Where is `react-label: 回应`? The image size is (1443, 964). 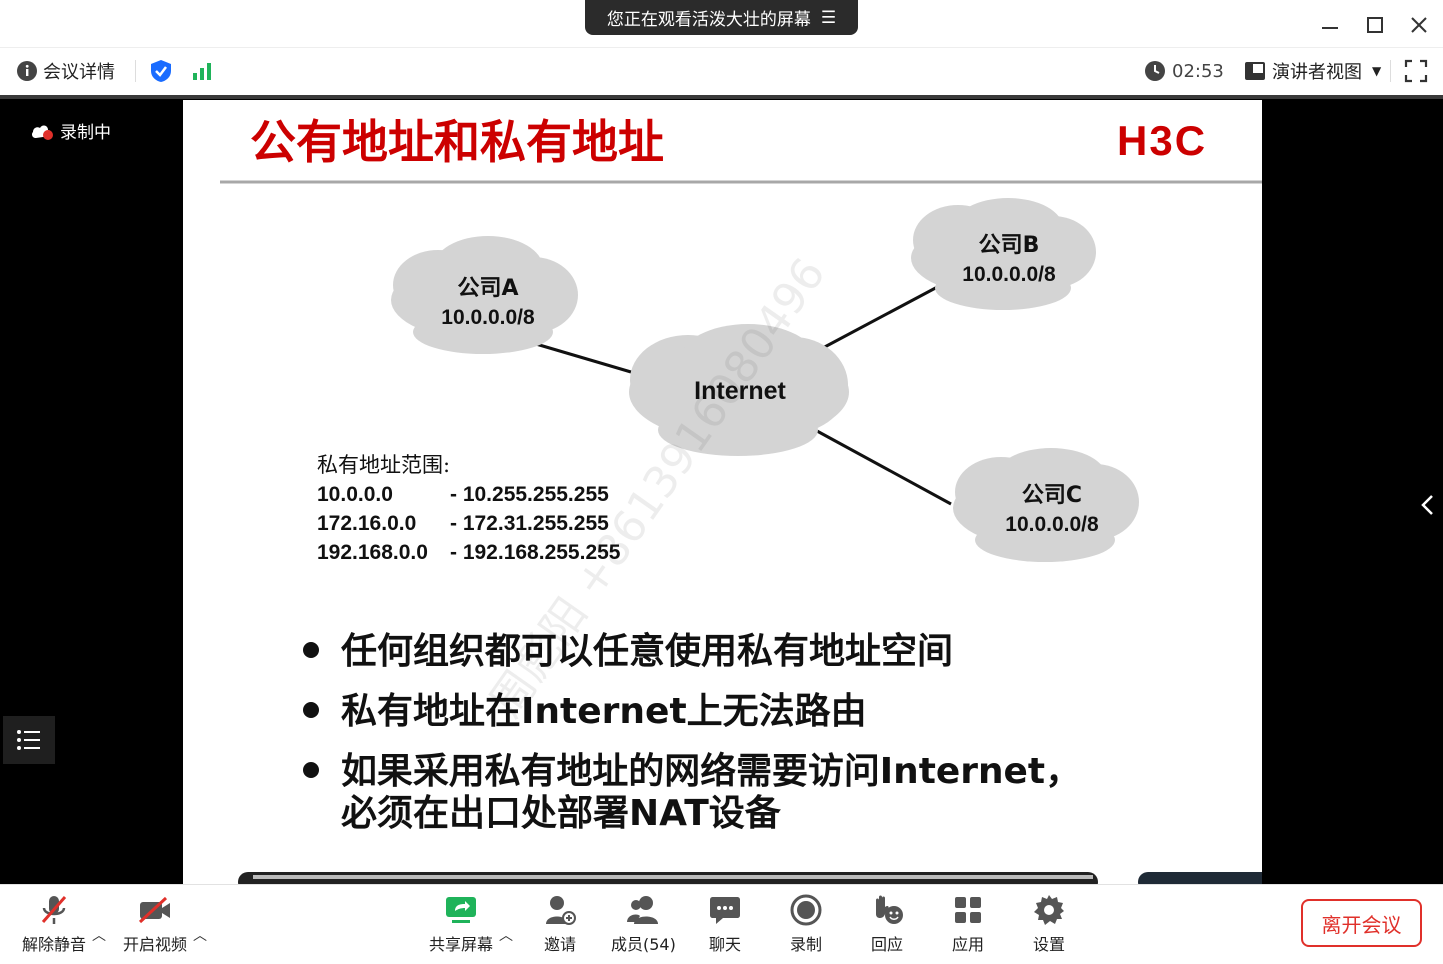
react-label: 回应 is located at coordinates (886, 944).